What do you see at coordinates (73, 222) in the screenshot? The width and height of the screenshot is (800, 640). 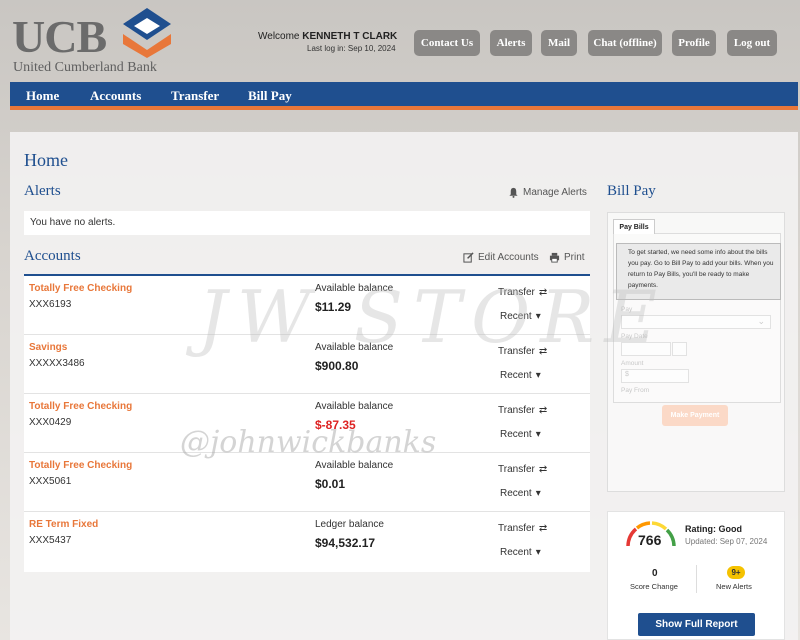 I see `alerts-message: You have no alerts.` at bounding box center [73, 222].